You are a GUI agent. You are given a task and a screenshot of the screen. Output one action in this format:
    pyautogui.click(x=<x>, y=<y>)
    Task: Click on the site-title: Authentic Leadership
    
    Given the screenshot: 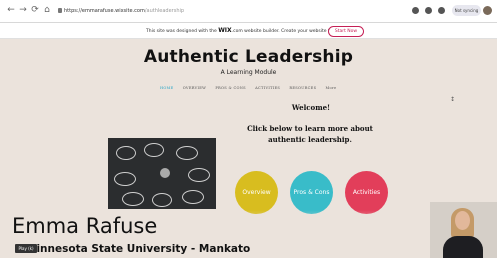 What is the action you would take?
    pyautogui.click(x=248, y=57)
    